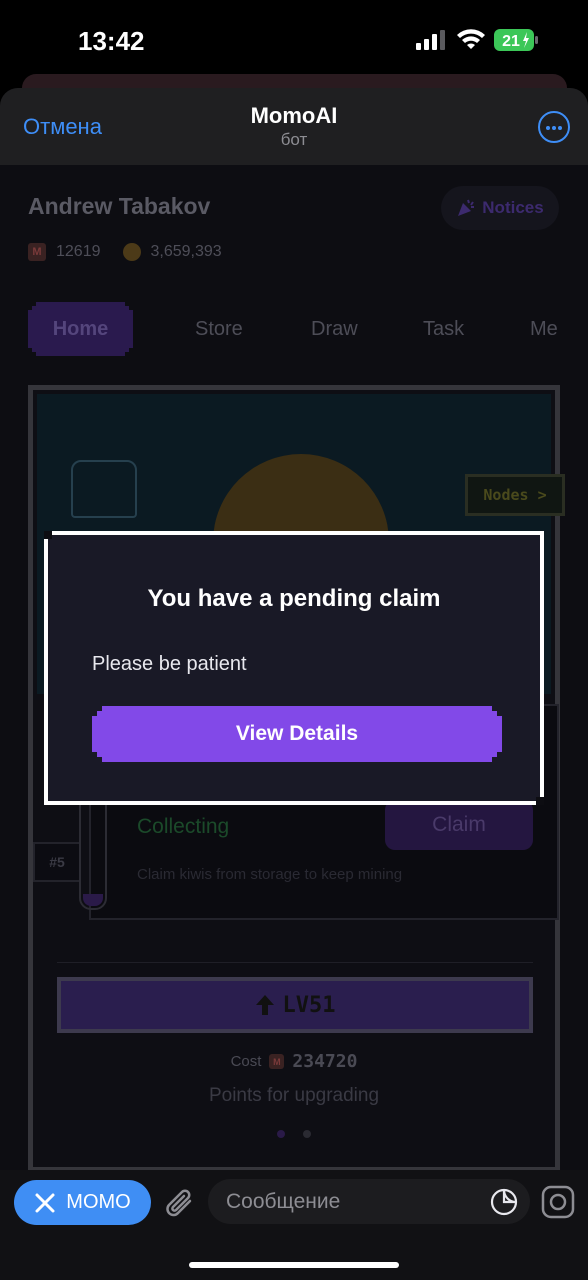  I want to click on storage-gauge, so click(93, 850).